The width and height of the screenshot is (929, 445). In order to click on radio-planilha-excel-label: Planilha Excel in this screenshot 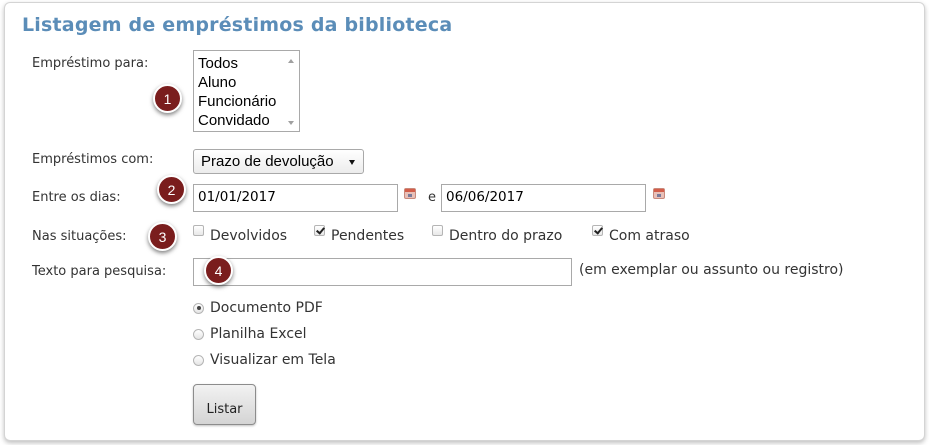, I will do `click(258, 334)`.